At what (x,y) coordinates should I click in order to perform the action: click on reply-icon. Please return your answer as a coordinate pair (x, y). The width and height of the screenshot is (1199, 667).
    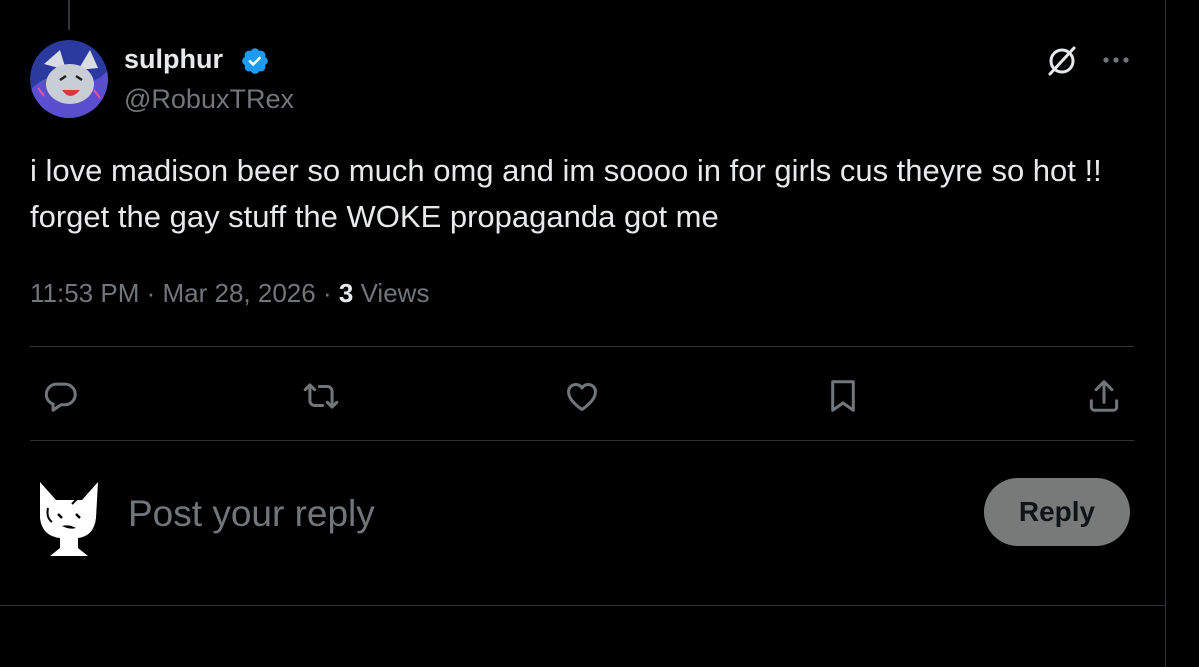
    Looking at the image, I should click on (60, 397).